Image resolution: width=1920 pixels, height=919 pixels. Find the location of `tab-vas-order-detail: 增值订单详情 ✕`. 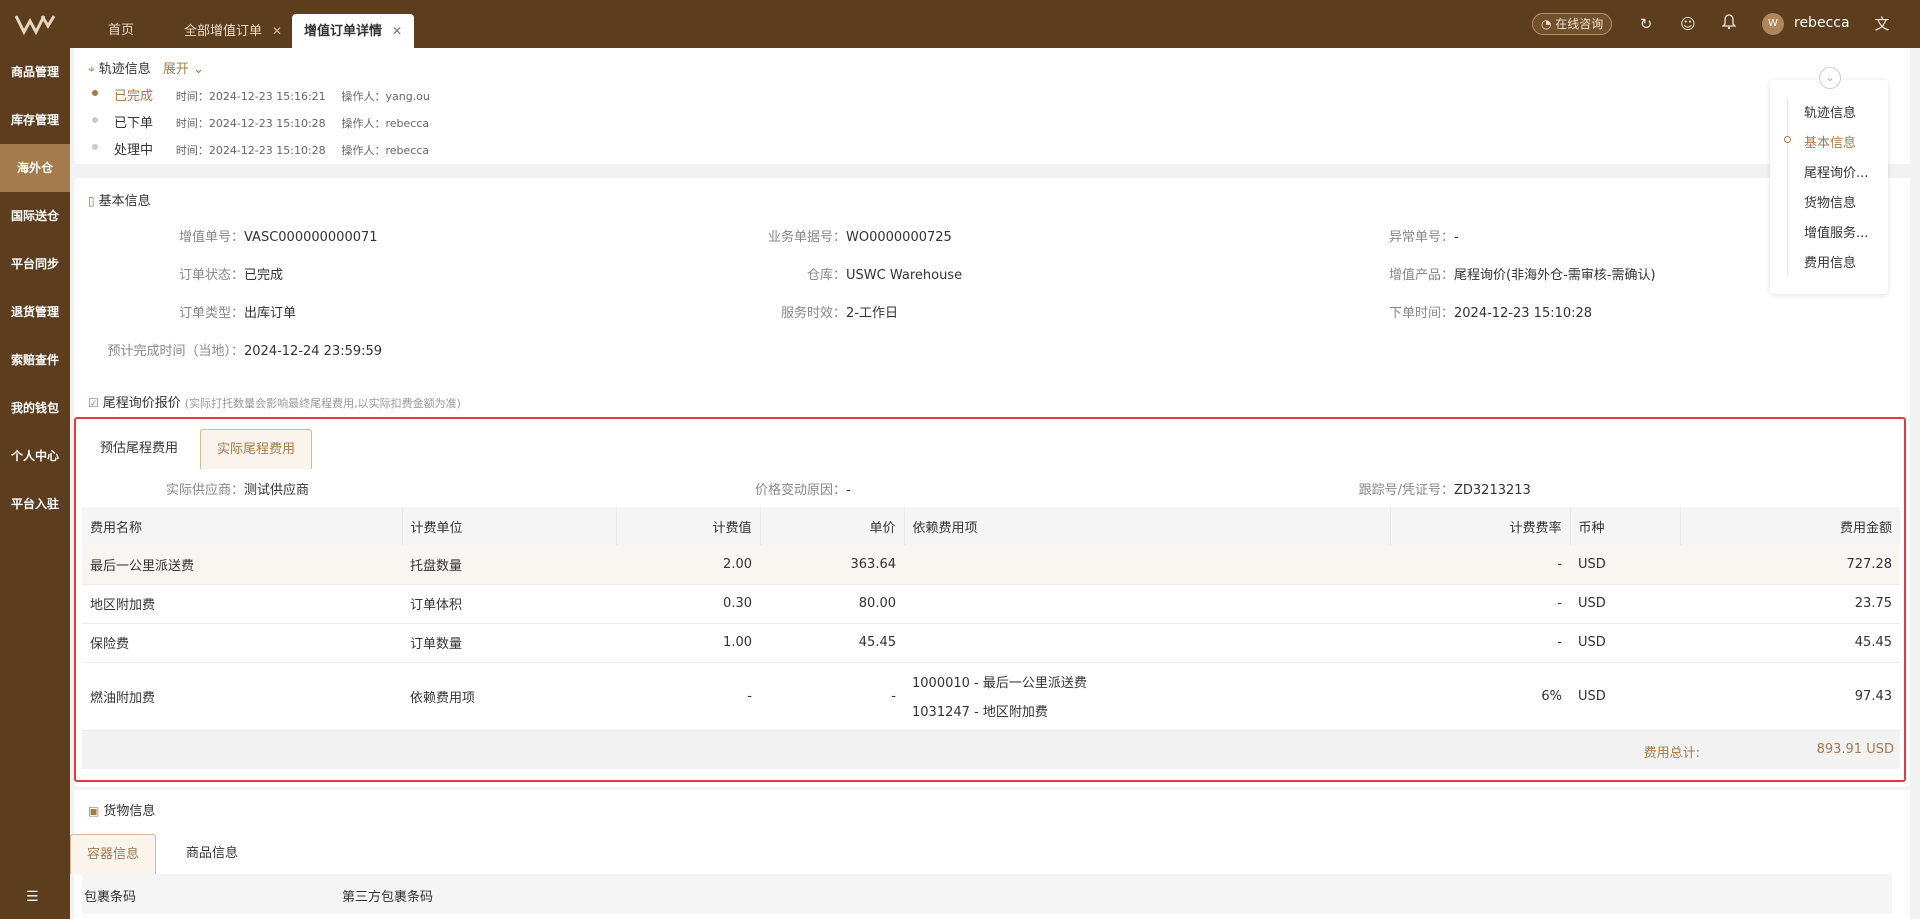

tab-vas-order-detail: 增值订单详情 ✕ is located at coordinates (353, 31).